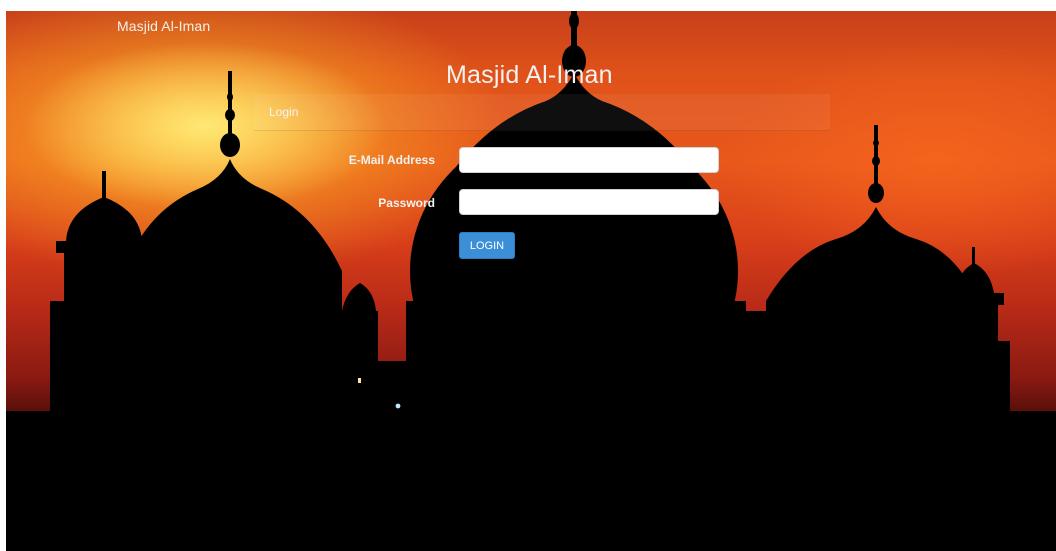 Image resolution: width=1056 pixels, height=551 pixels. I want to click on password-field, so click(589, 202).